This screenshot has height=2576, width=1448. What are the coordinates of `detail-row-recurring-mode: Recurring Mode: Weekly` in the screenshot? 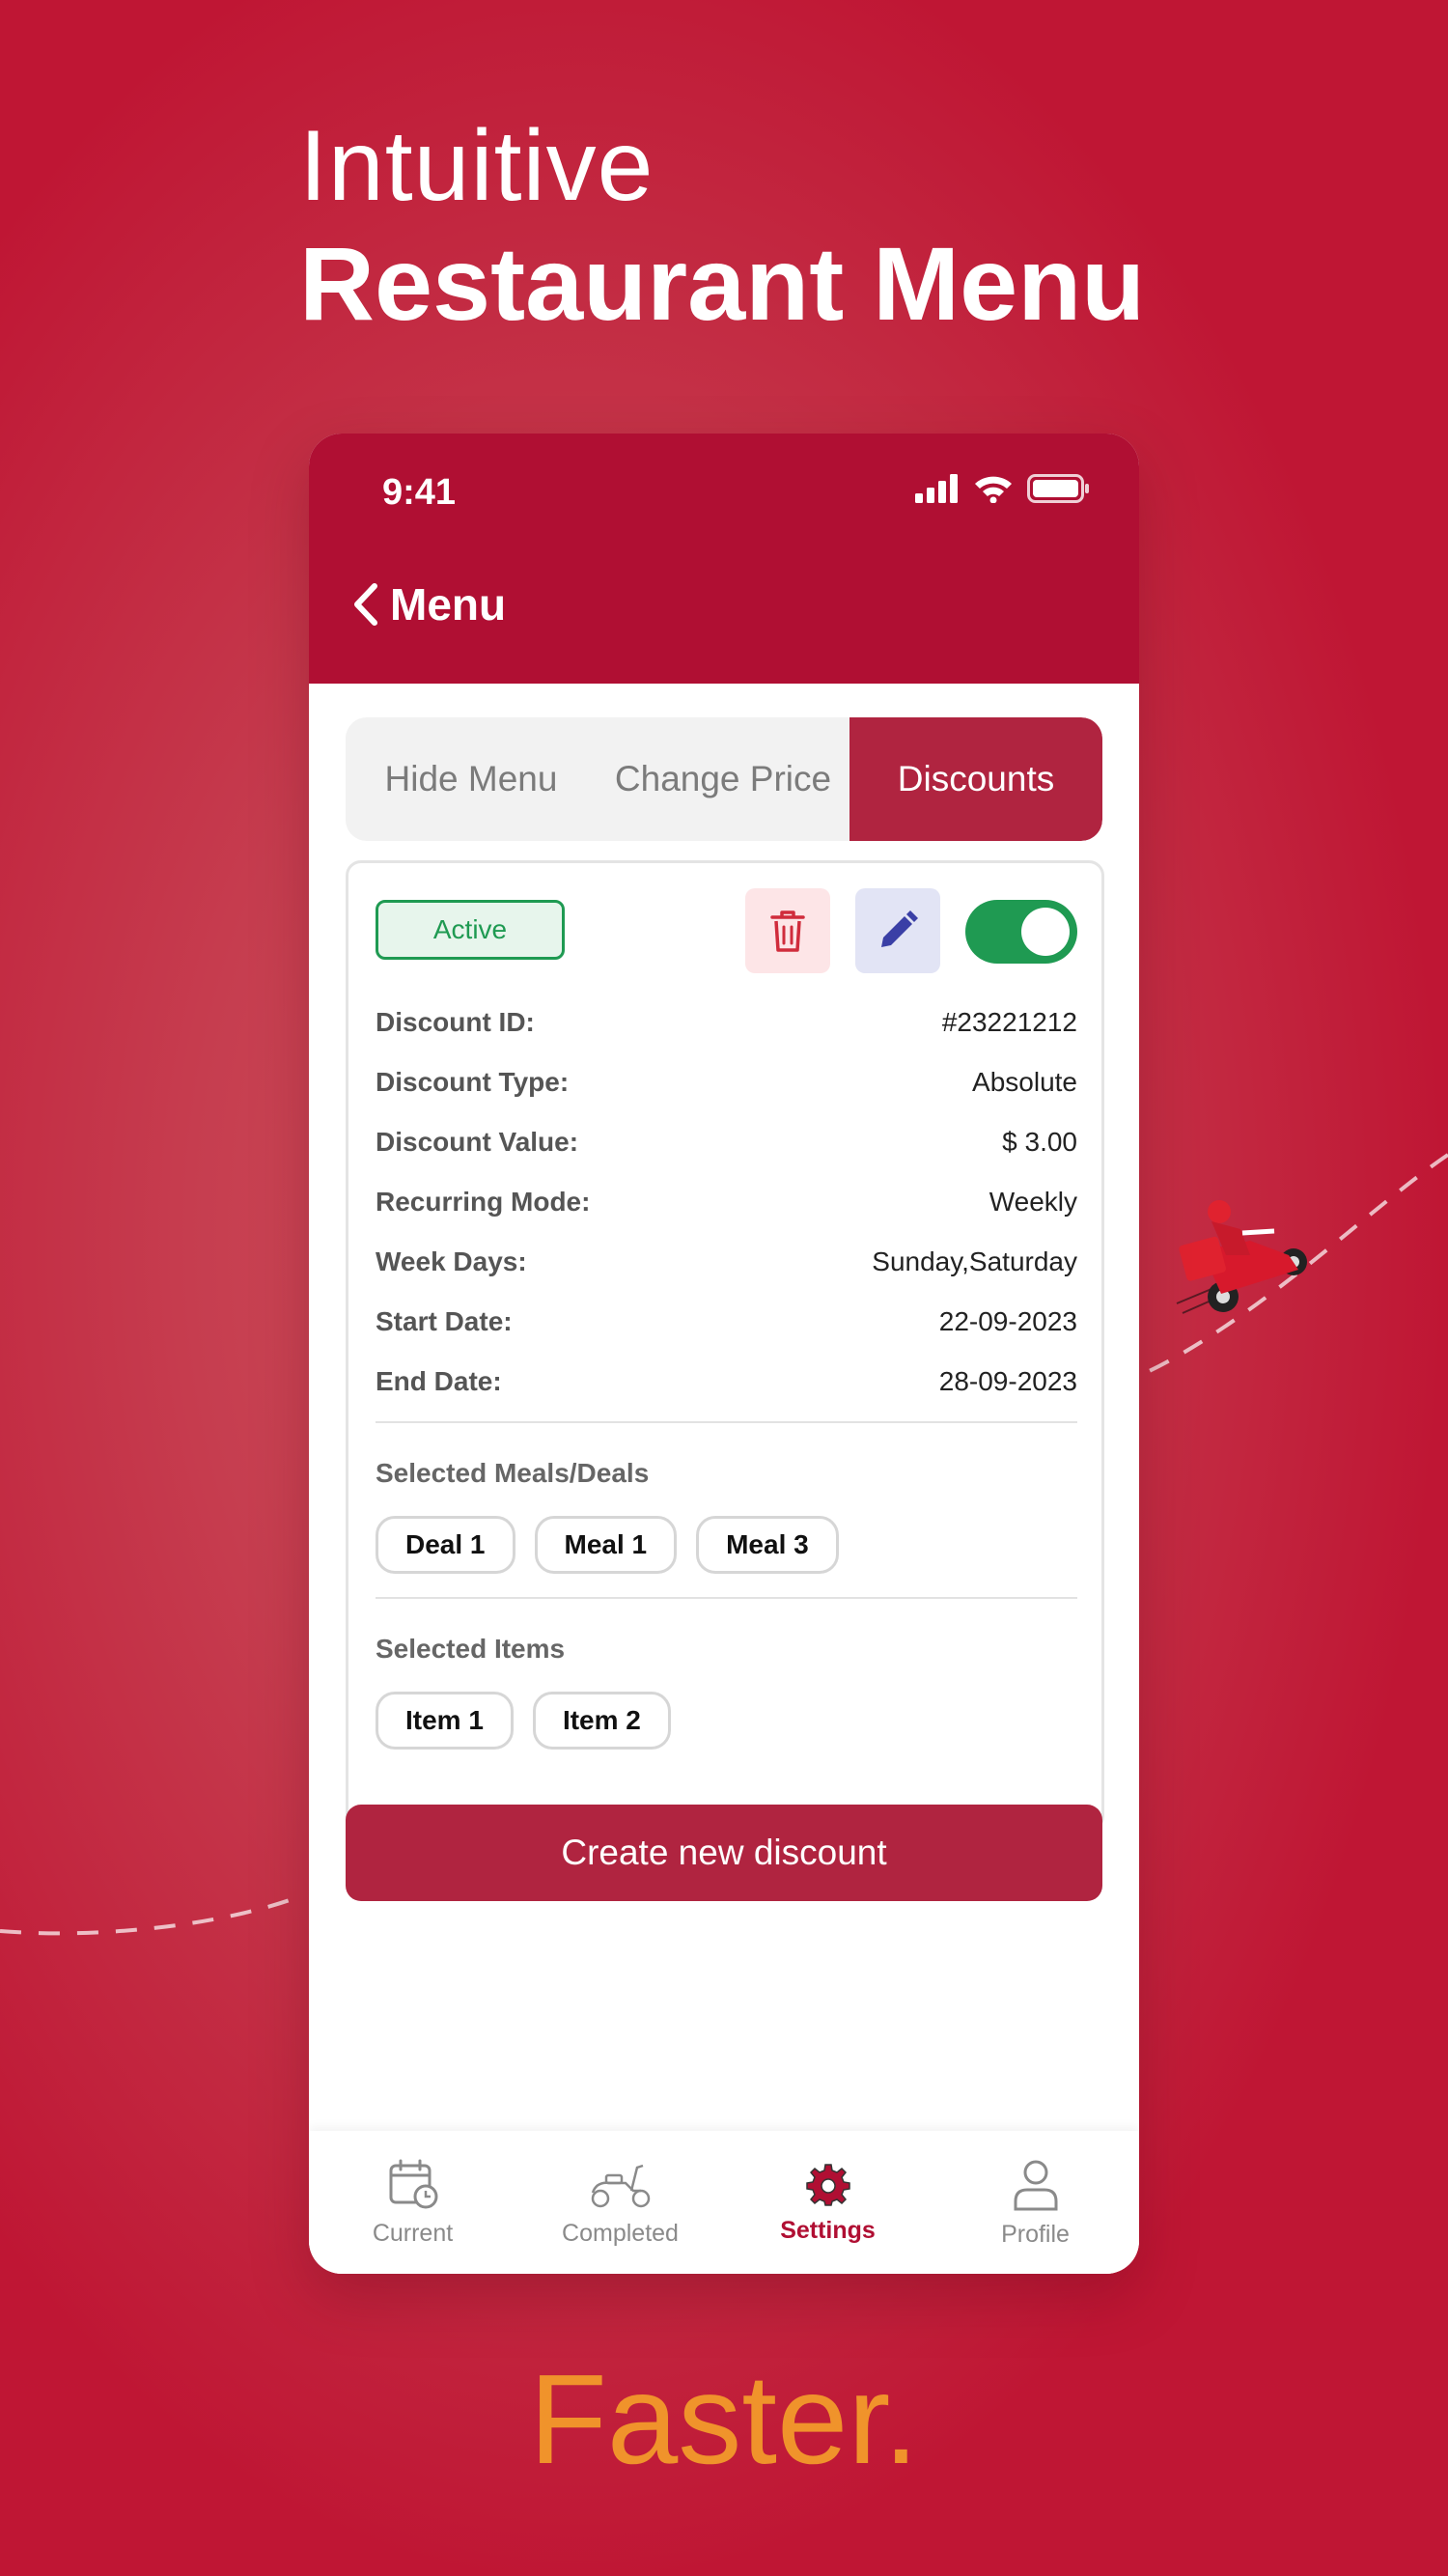 It's located at (726, 1202).